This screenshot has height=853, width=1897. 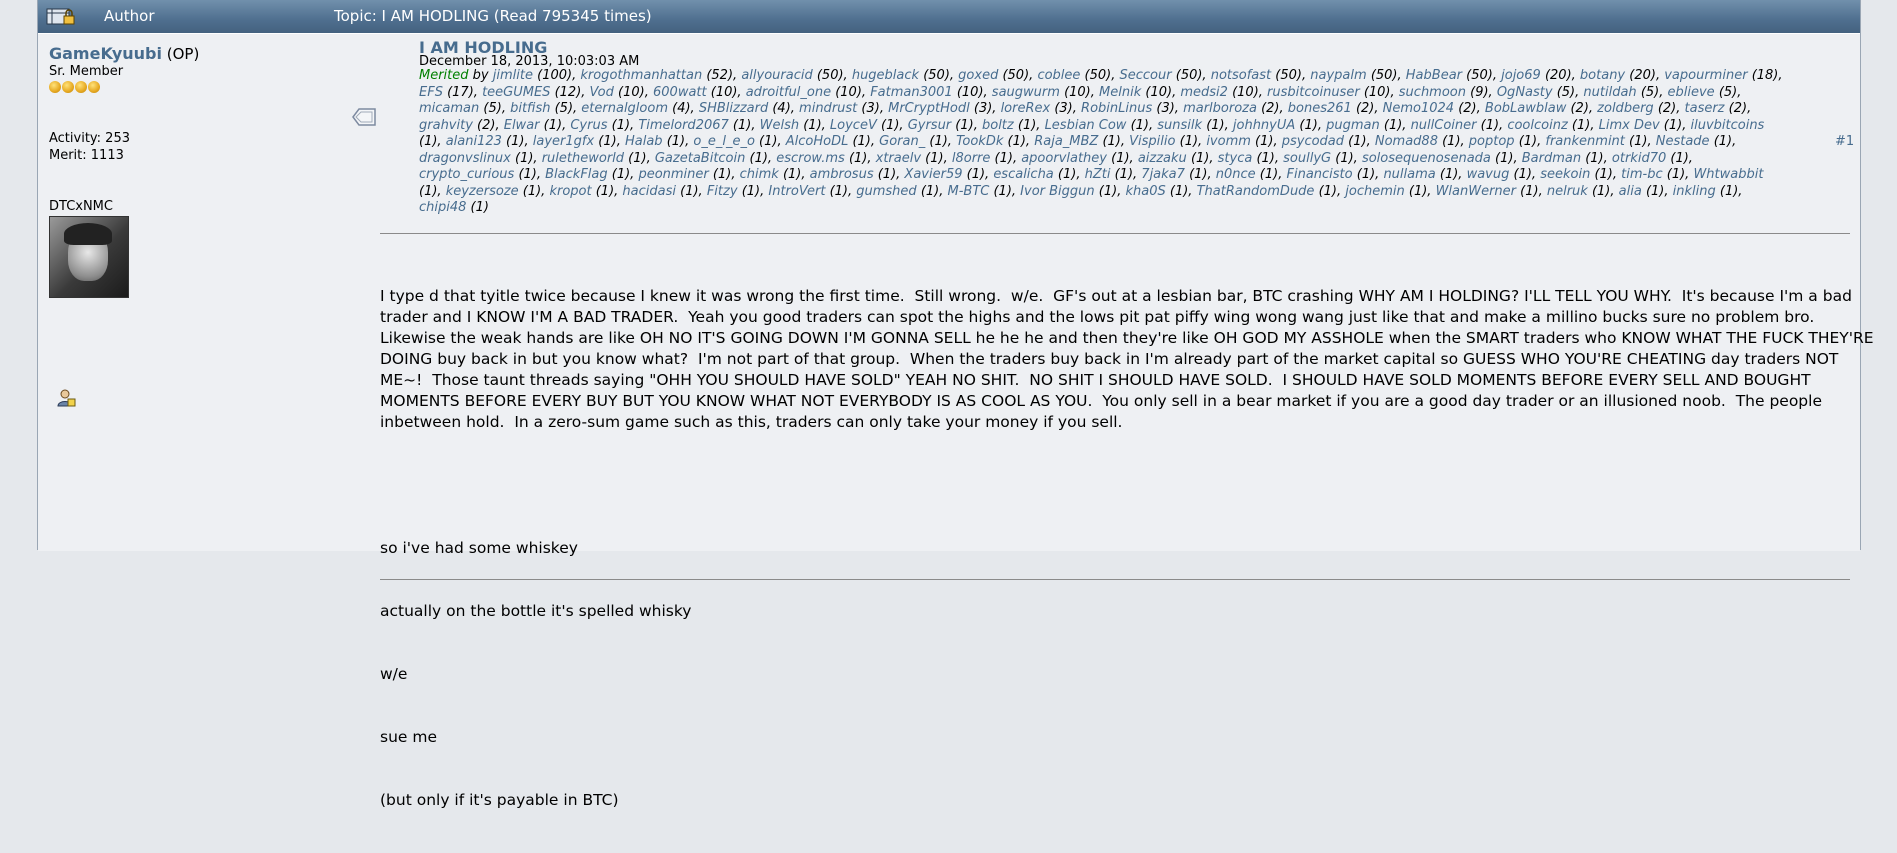 What do you see at coordinates (1602, 75) in the screenshot?
I see `merit-user-link: botany` at bounding box center [1602, 75].